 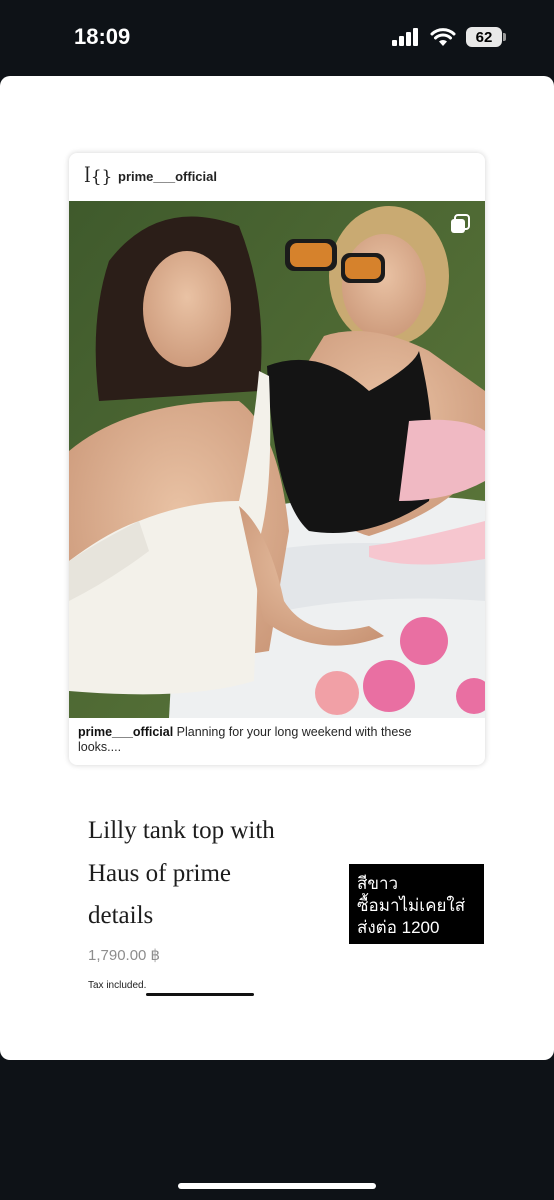 What do you see at coordinates (124, 955) in the screenshot?
I see `product-price: 1,790.00 ฿` at bounding box center [124, 955].